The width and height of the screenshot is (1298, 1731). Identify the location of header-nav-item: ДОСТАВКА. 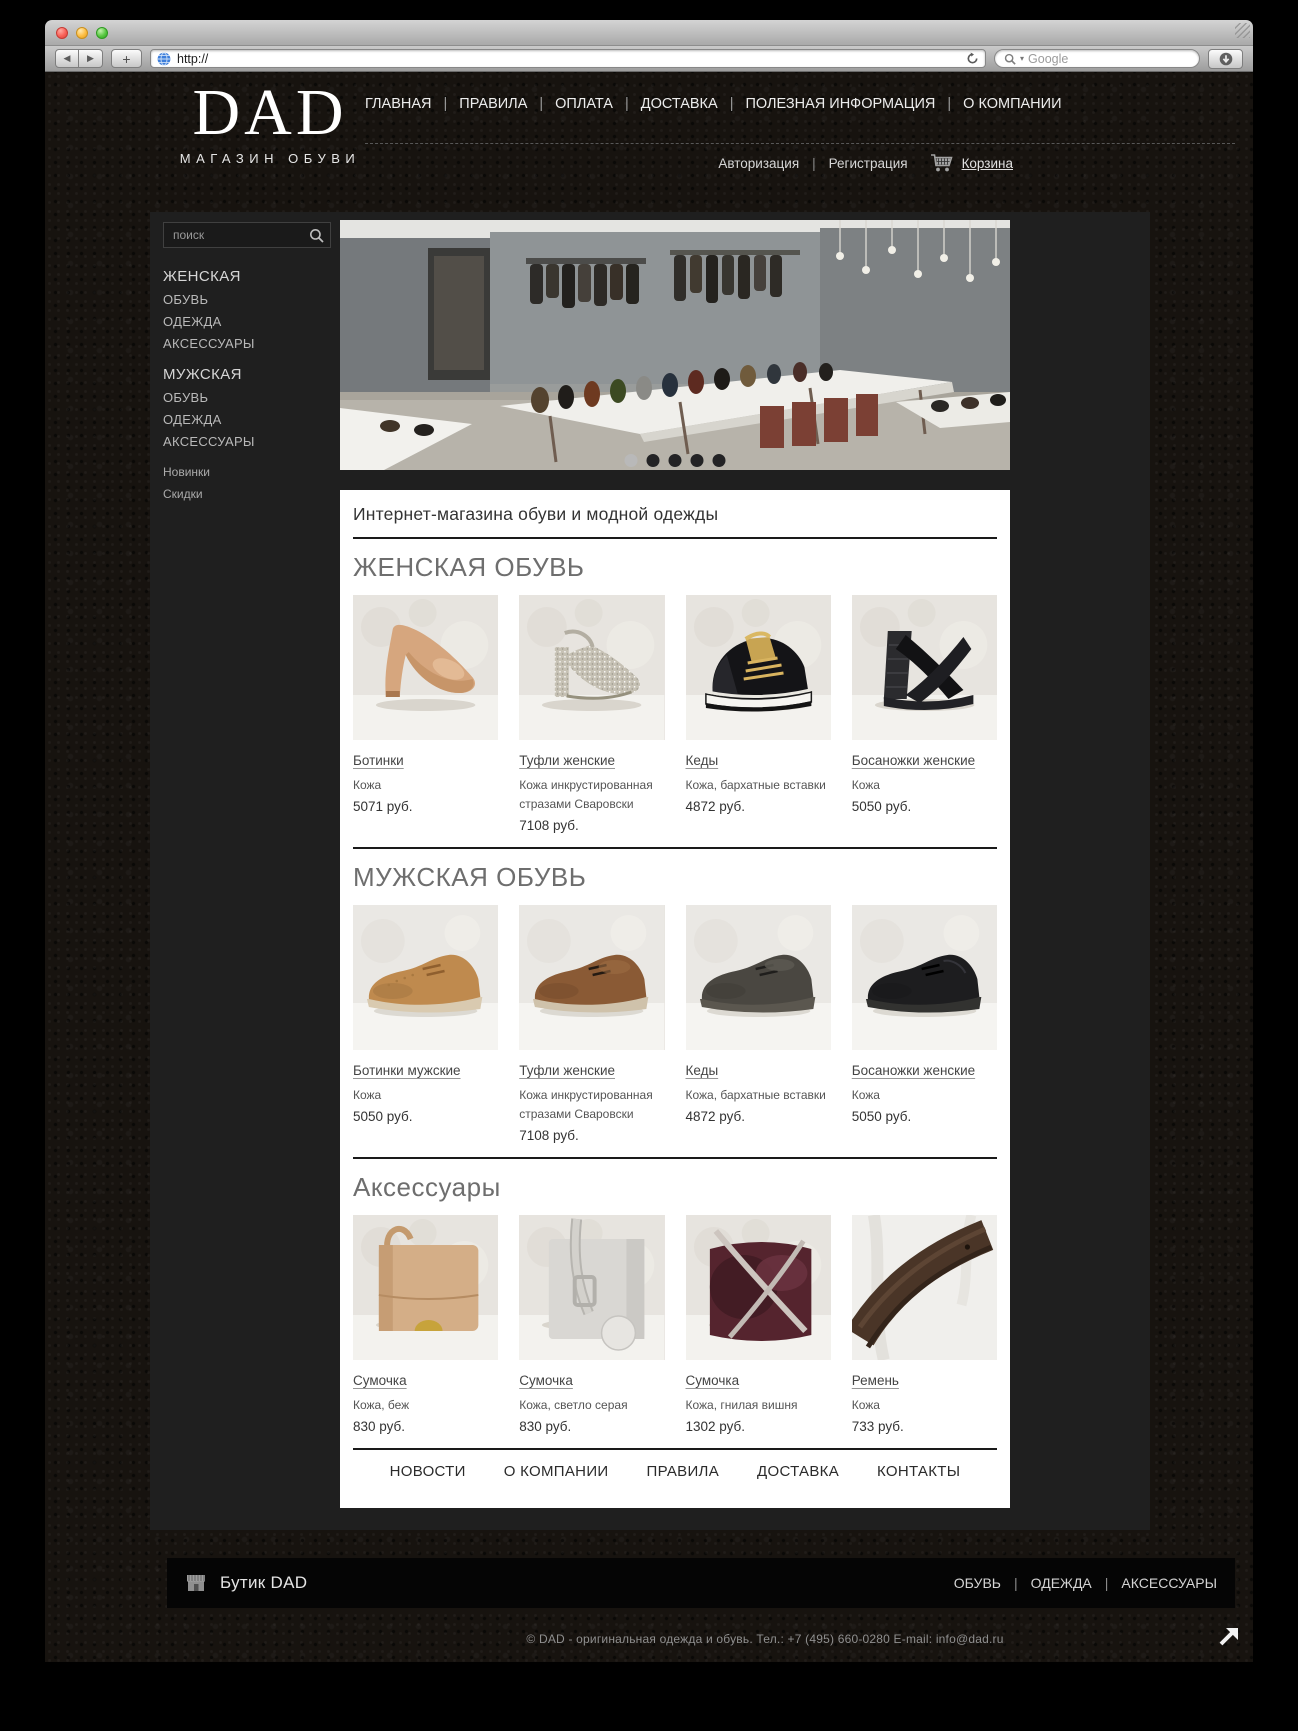
(665, 104).